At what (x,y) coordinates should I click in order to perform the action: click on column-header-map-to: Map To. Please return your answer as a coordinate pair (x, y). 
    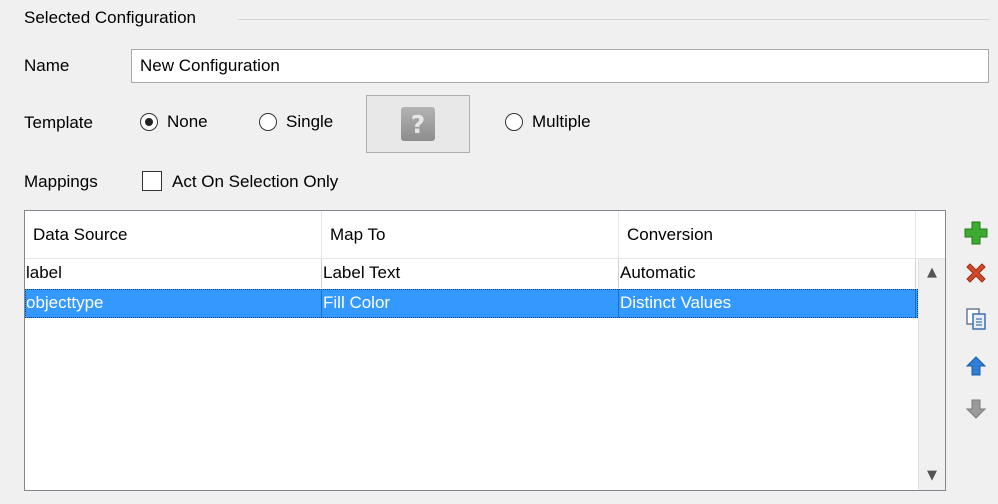
    Looking at the image, I should click on (470, 235).